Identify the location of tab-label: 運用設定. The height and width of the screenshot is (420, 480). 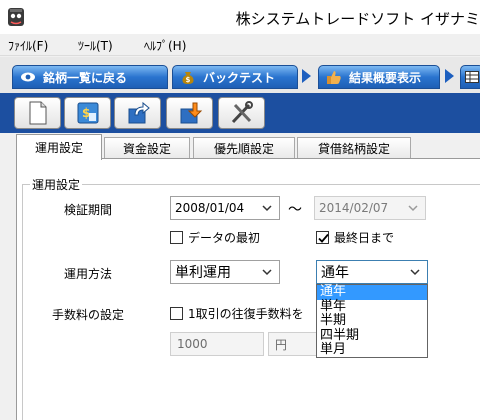
(58, 148).